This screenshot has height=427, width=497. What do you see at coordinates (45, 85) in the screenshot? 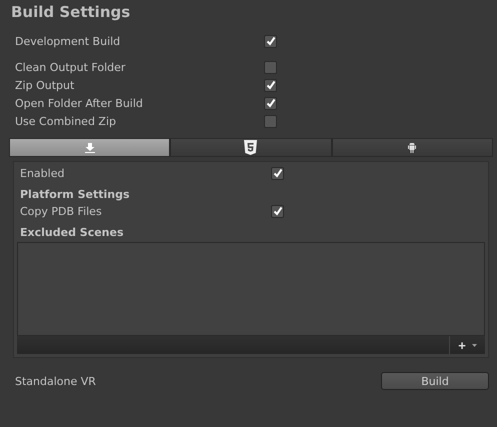
I see `option-label: Zip Output` at bounding box center [45, 85].